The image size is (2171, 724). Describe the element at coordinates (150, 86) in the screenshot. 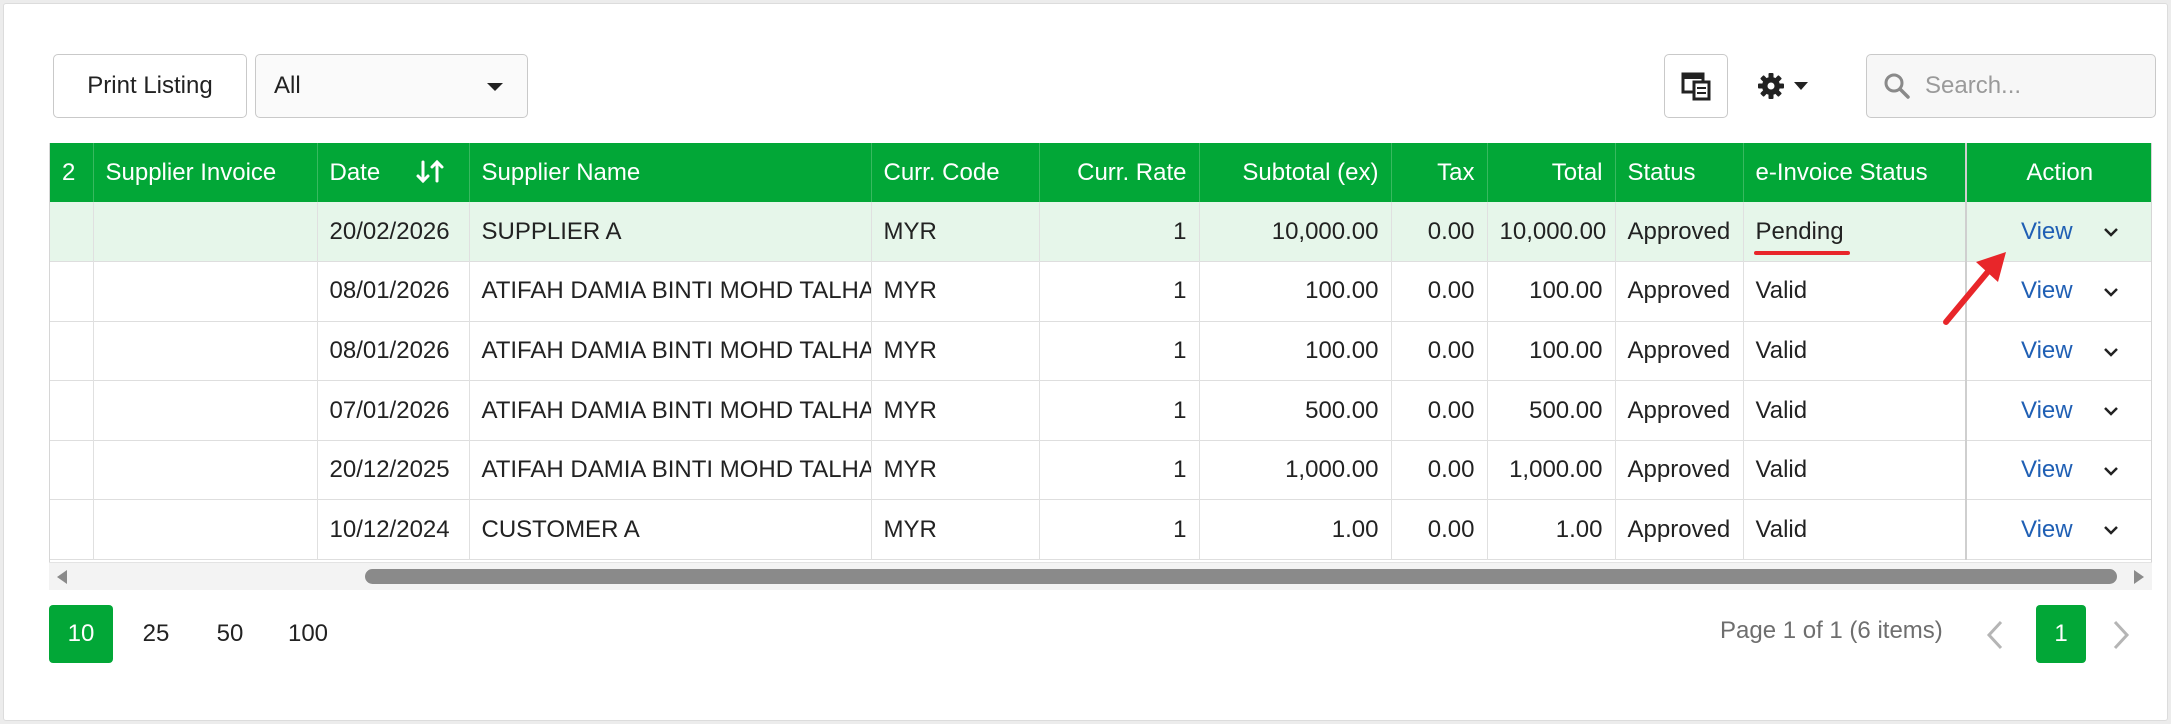

I see `print-listing-button: Print Listing` at that location.